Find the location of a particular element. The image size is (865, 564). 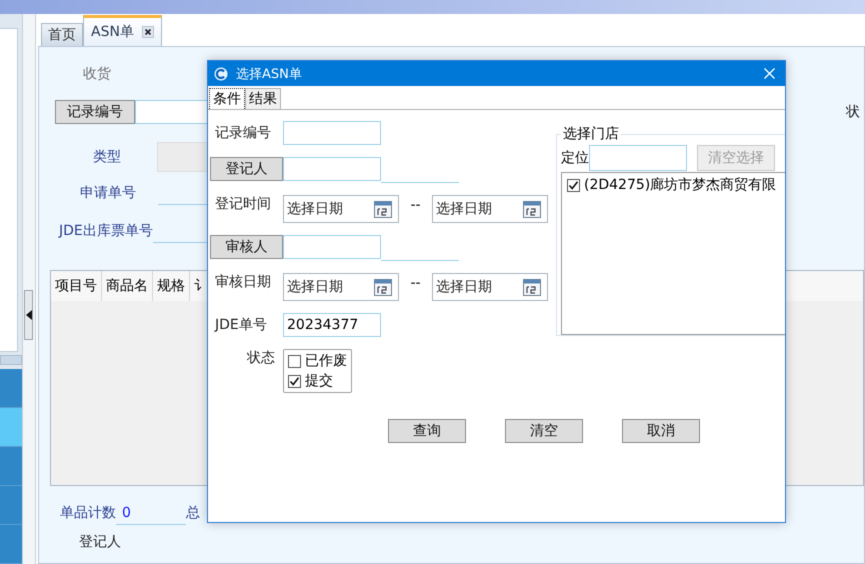

group-title: 选择门店 is located at coordinates (591, 134).